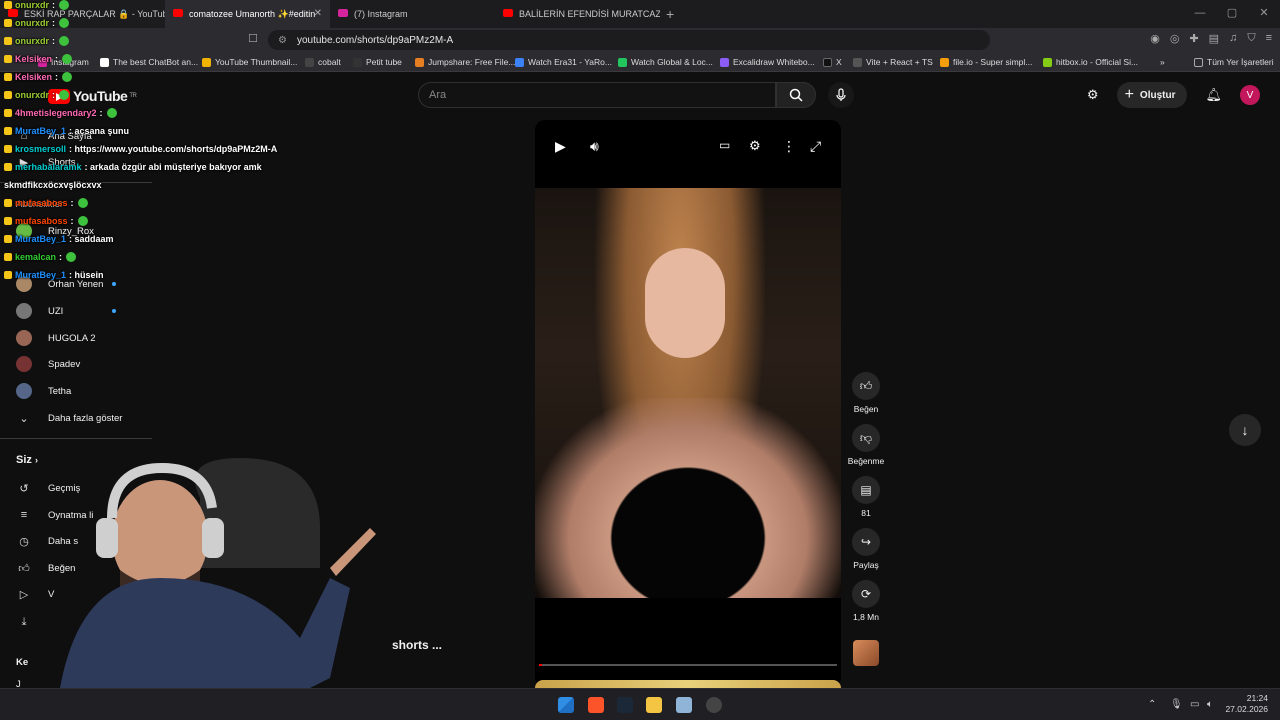  Describe the element at coordinates (832, 62) in the screenshot. I see `bookmark-item: X` at that location.